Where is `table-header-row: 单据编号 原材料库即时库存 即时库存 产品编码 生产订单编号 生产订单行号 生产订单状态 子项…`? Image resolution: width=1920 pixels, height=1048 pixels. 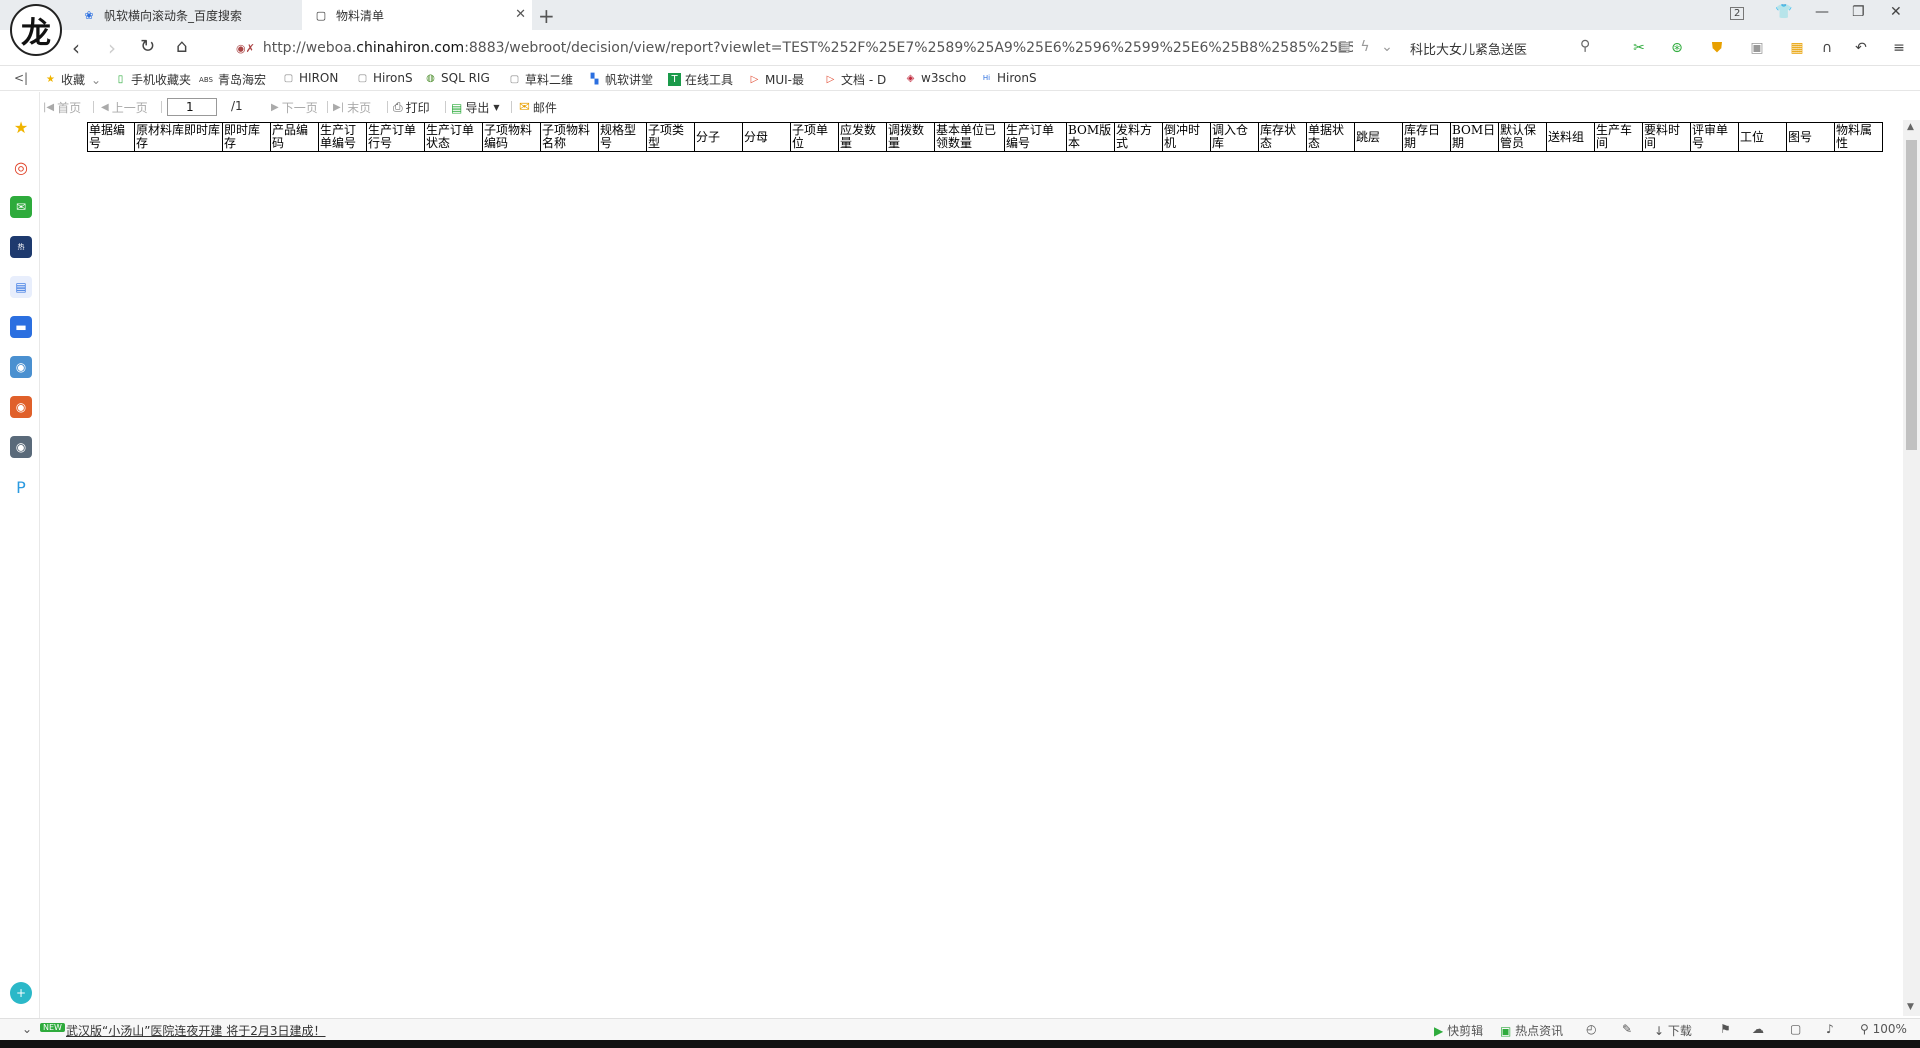
table-header-row: 单据编号 原材料库即时库存 即时库存 产品编码 生产订单编号 生产订单行号 生产订单状态 子项… is located at coordinates (985, 137).